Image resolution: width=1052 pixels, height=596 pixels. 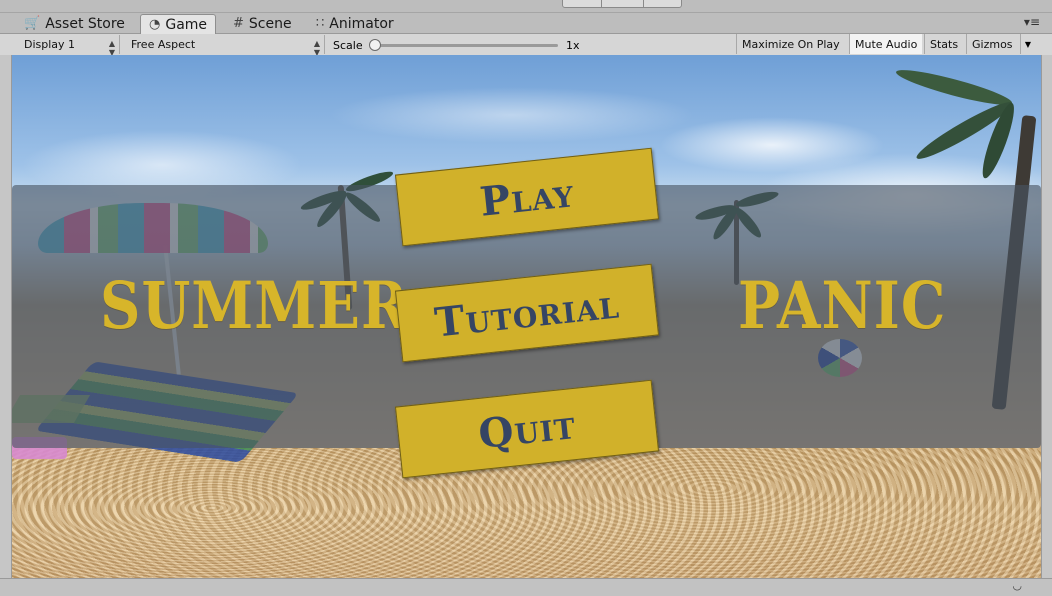 What do you see at coordinates (622, 4) in the screenshot?
I see `play-controls` at bounding box center [622, 4].